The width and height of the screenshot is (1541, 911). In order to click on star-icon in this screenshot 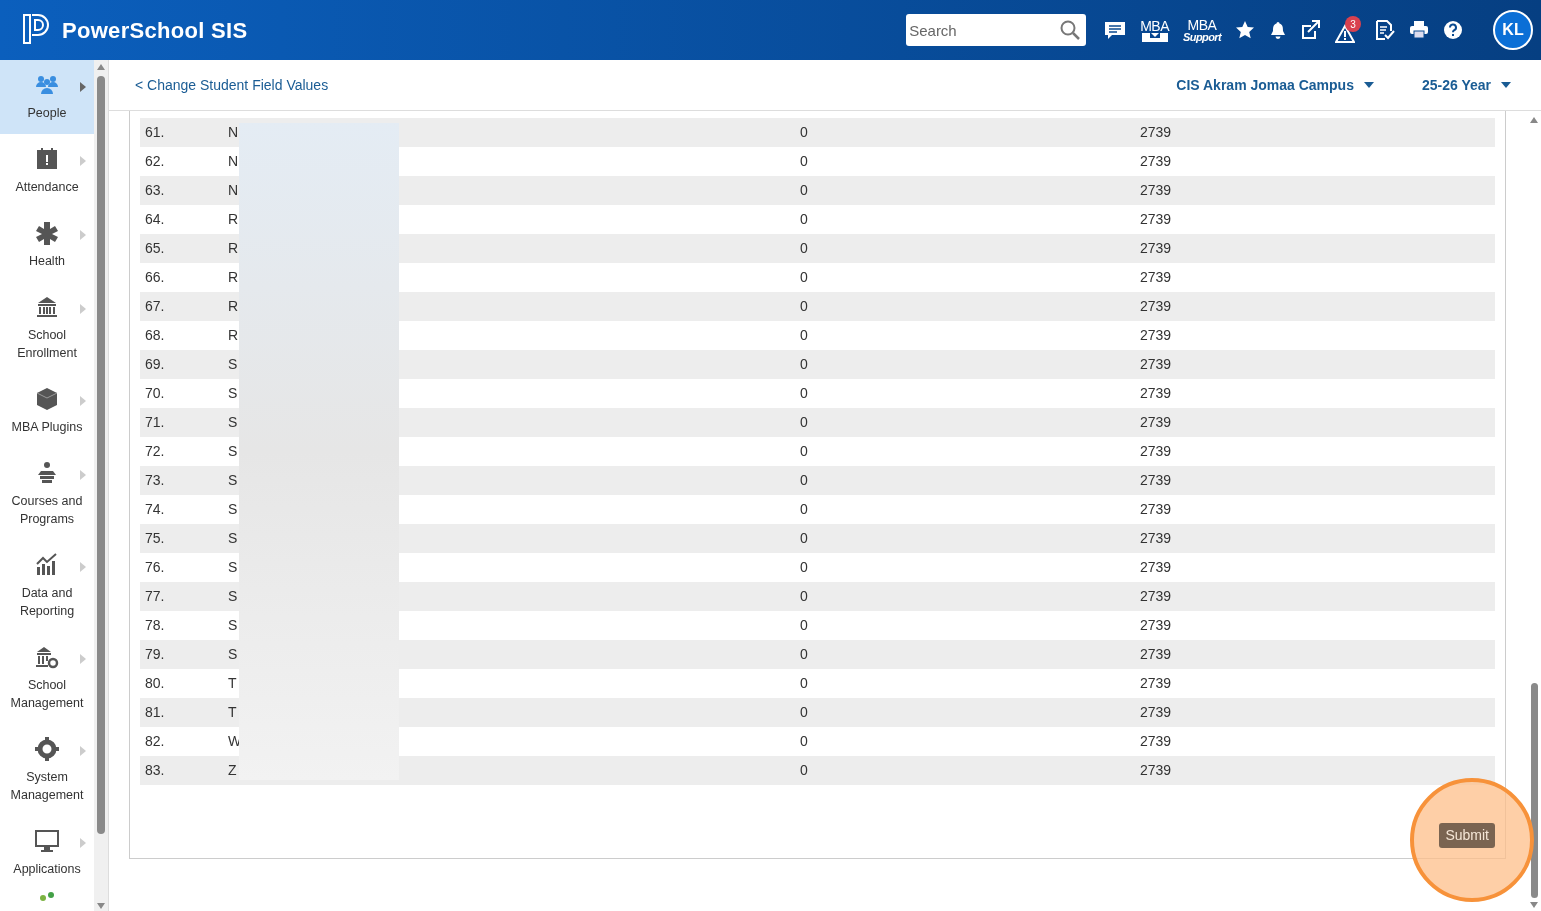, I will do `click(1245, 30)`.